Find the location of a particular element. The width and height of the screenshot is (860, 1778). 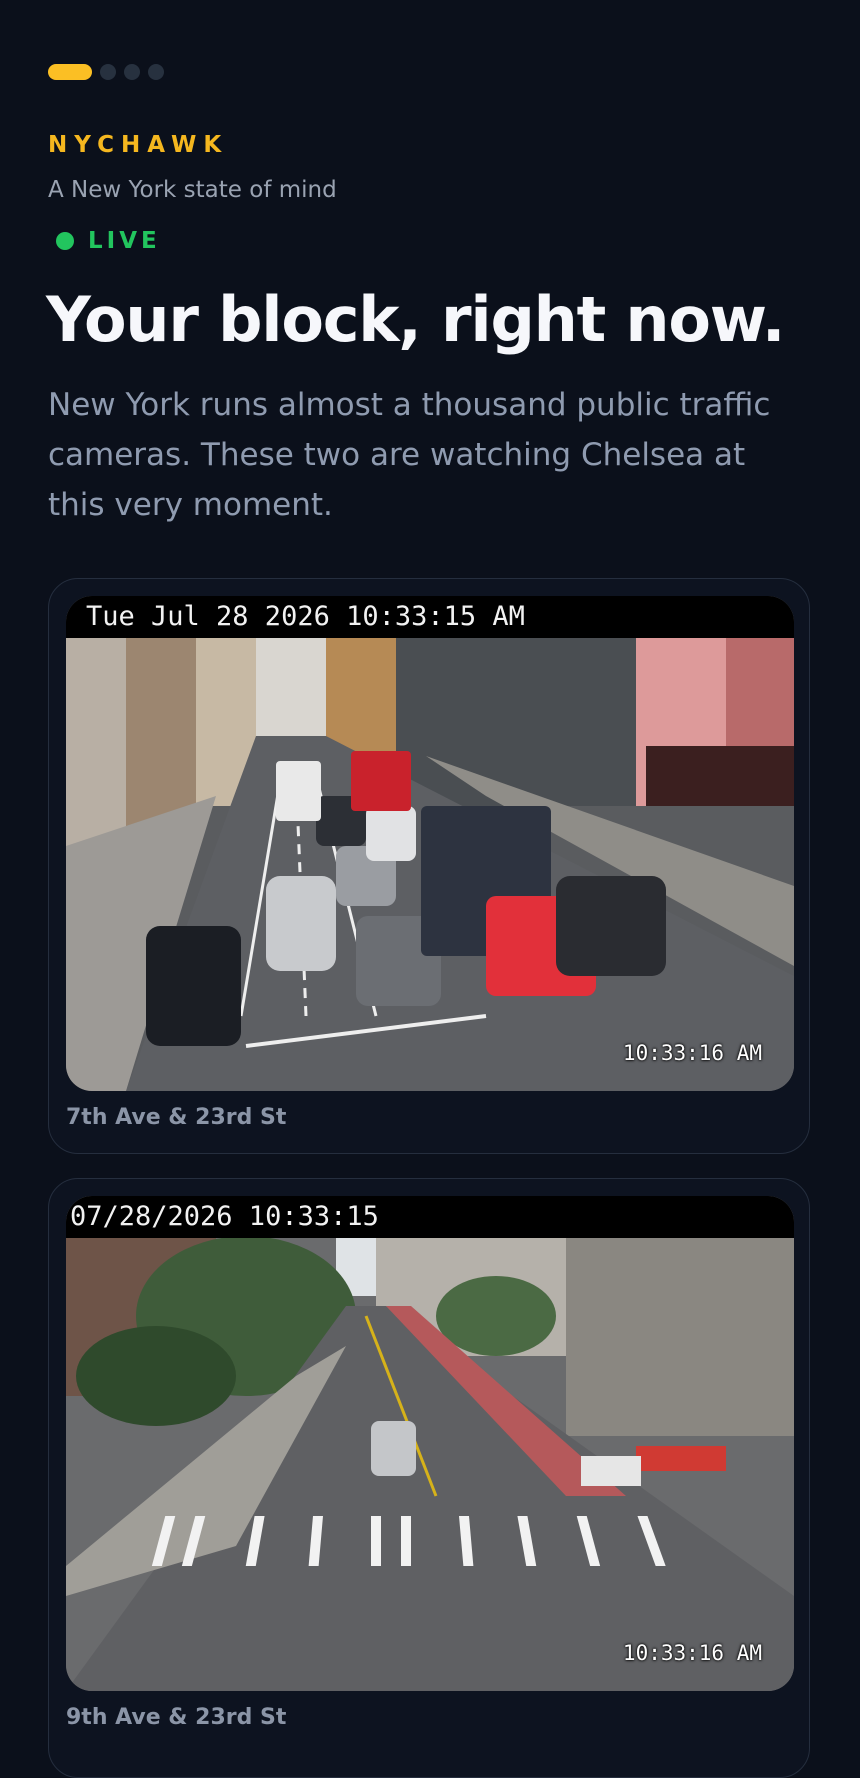

live-badge: LIVE is located at coordinates (108, 241).